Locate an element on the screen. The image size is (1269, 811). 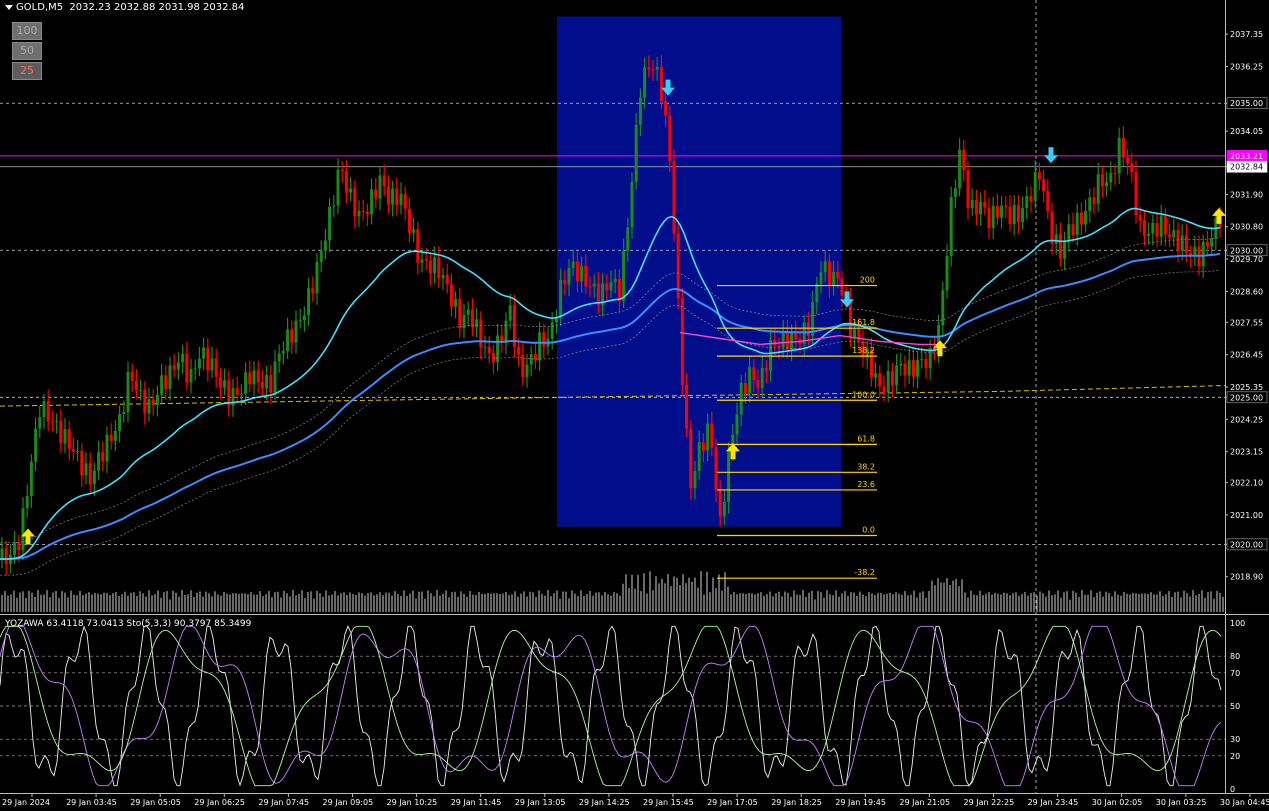
price-tick-label: 2022.10 is located at coordinates (1246, 483).